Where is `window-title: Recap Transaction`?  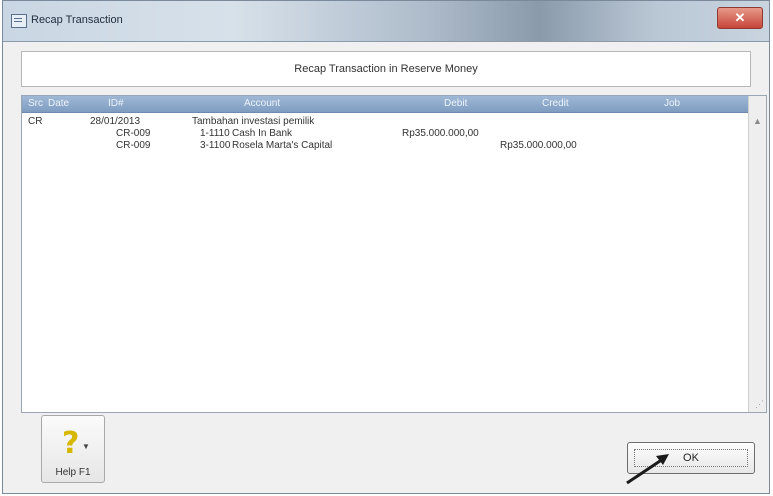
window-title: Recap Transaction is located at coordinates (77, 20).